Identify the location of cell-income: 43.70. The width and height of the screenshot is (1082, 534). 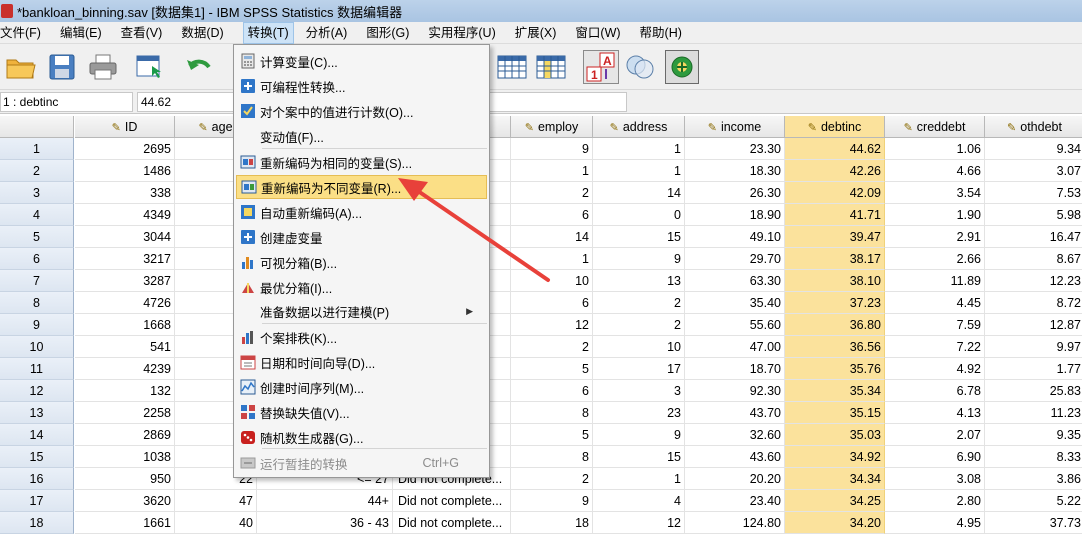
(735, 413).